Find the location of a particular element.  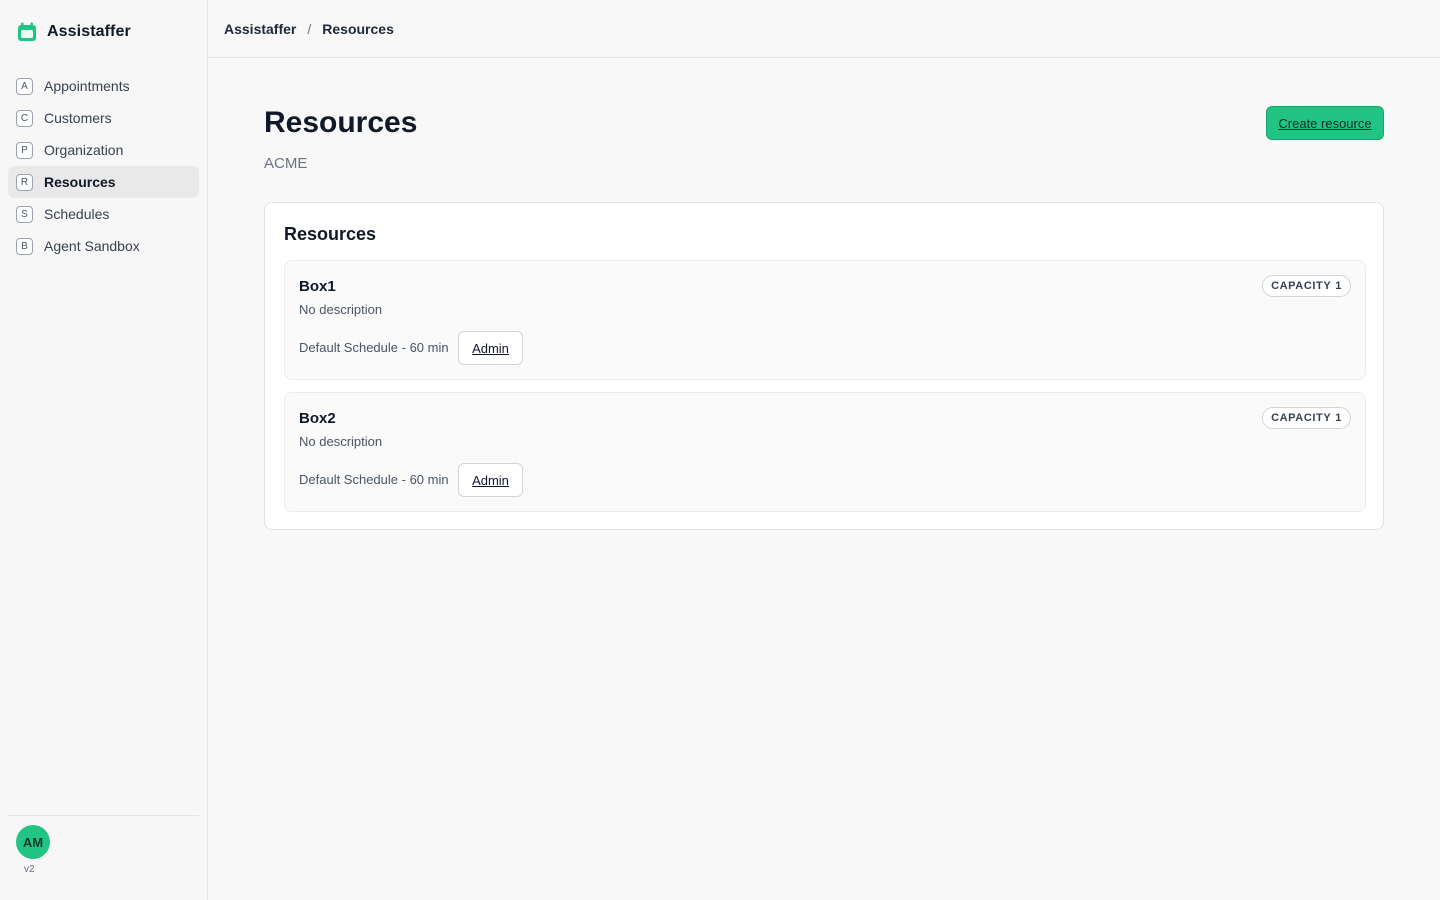

sidebar-item-schedules: S Schedules is located at coordinates (103, 214).